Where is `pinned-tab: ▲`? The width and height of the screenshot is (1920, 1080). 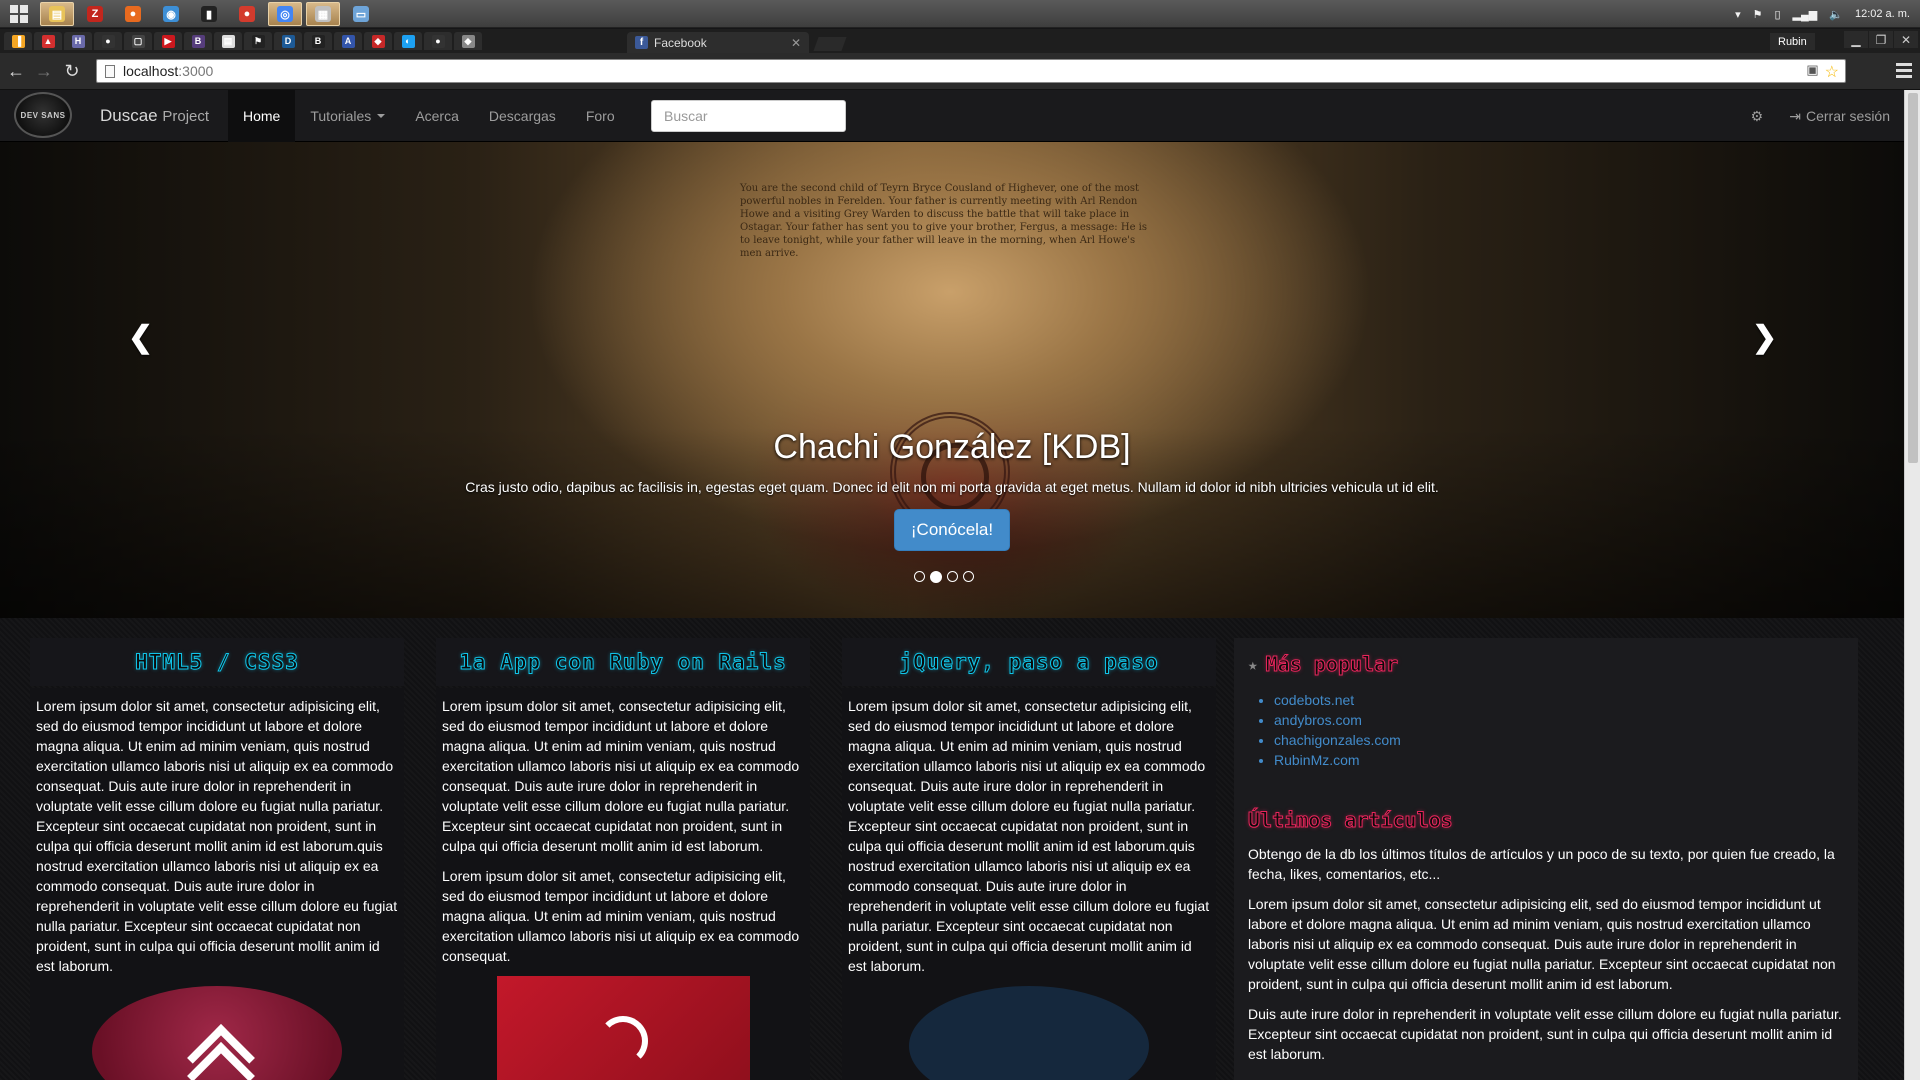
pinned-tab: ▲ is located at coordinates (48, 41).